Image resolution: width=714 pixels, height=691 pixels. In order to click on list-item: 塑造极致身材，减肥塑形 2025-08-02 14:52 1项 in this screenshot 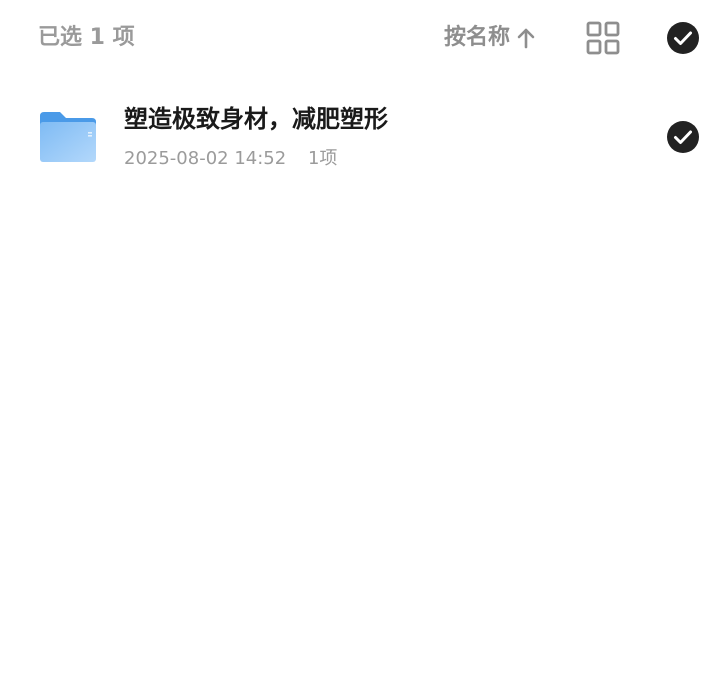, I will do `click(357, 138)`.